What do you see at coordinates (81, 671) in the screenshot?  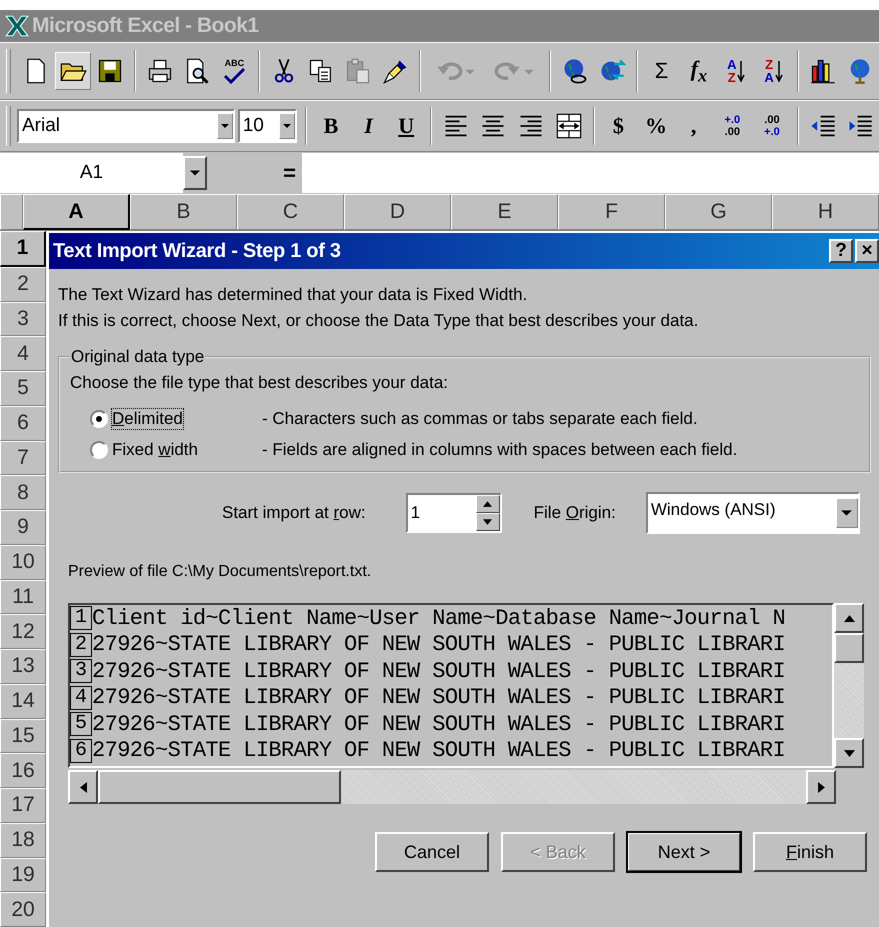 I see `line-number: 3` at bounding box center [81, 671].